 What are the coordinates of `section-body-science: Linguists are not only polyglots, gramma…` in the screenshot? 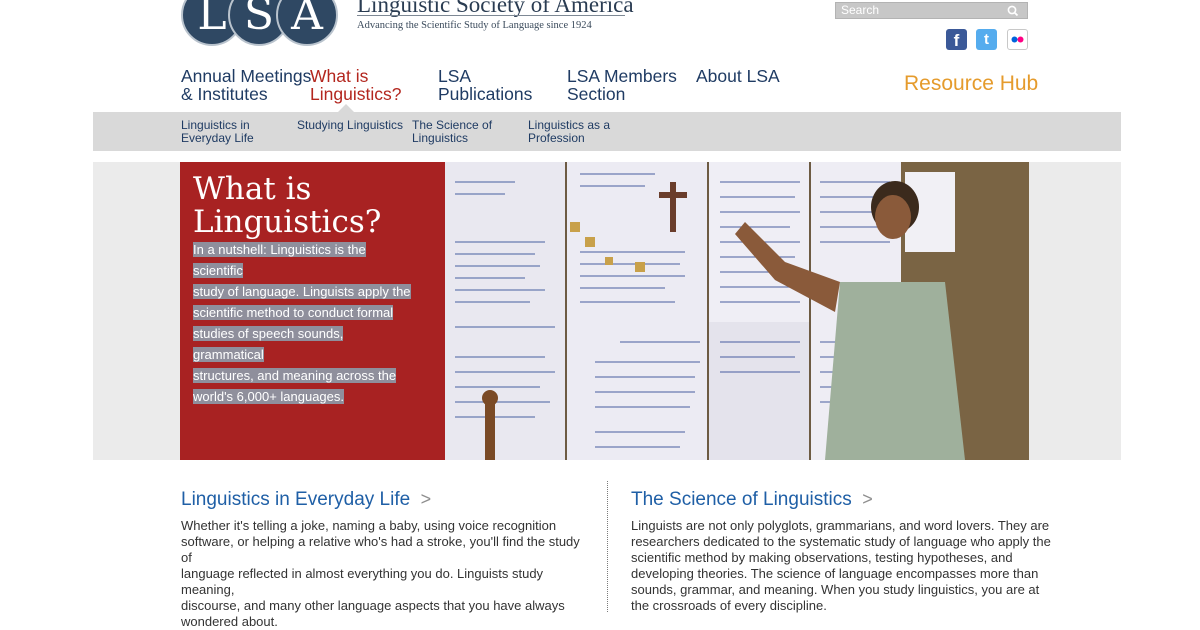 It's located at (841, 566).